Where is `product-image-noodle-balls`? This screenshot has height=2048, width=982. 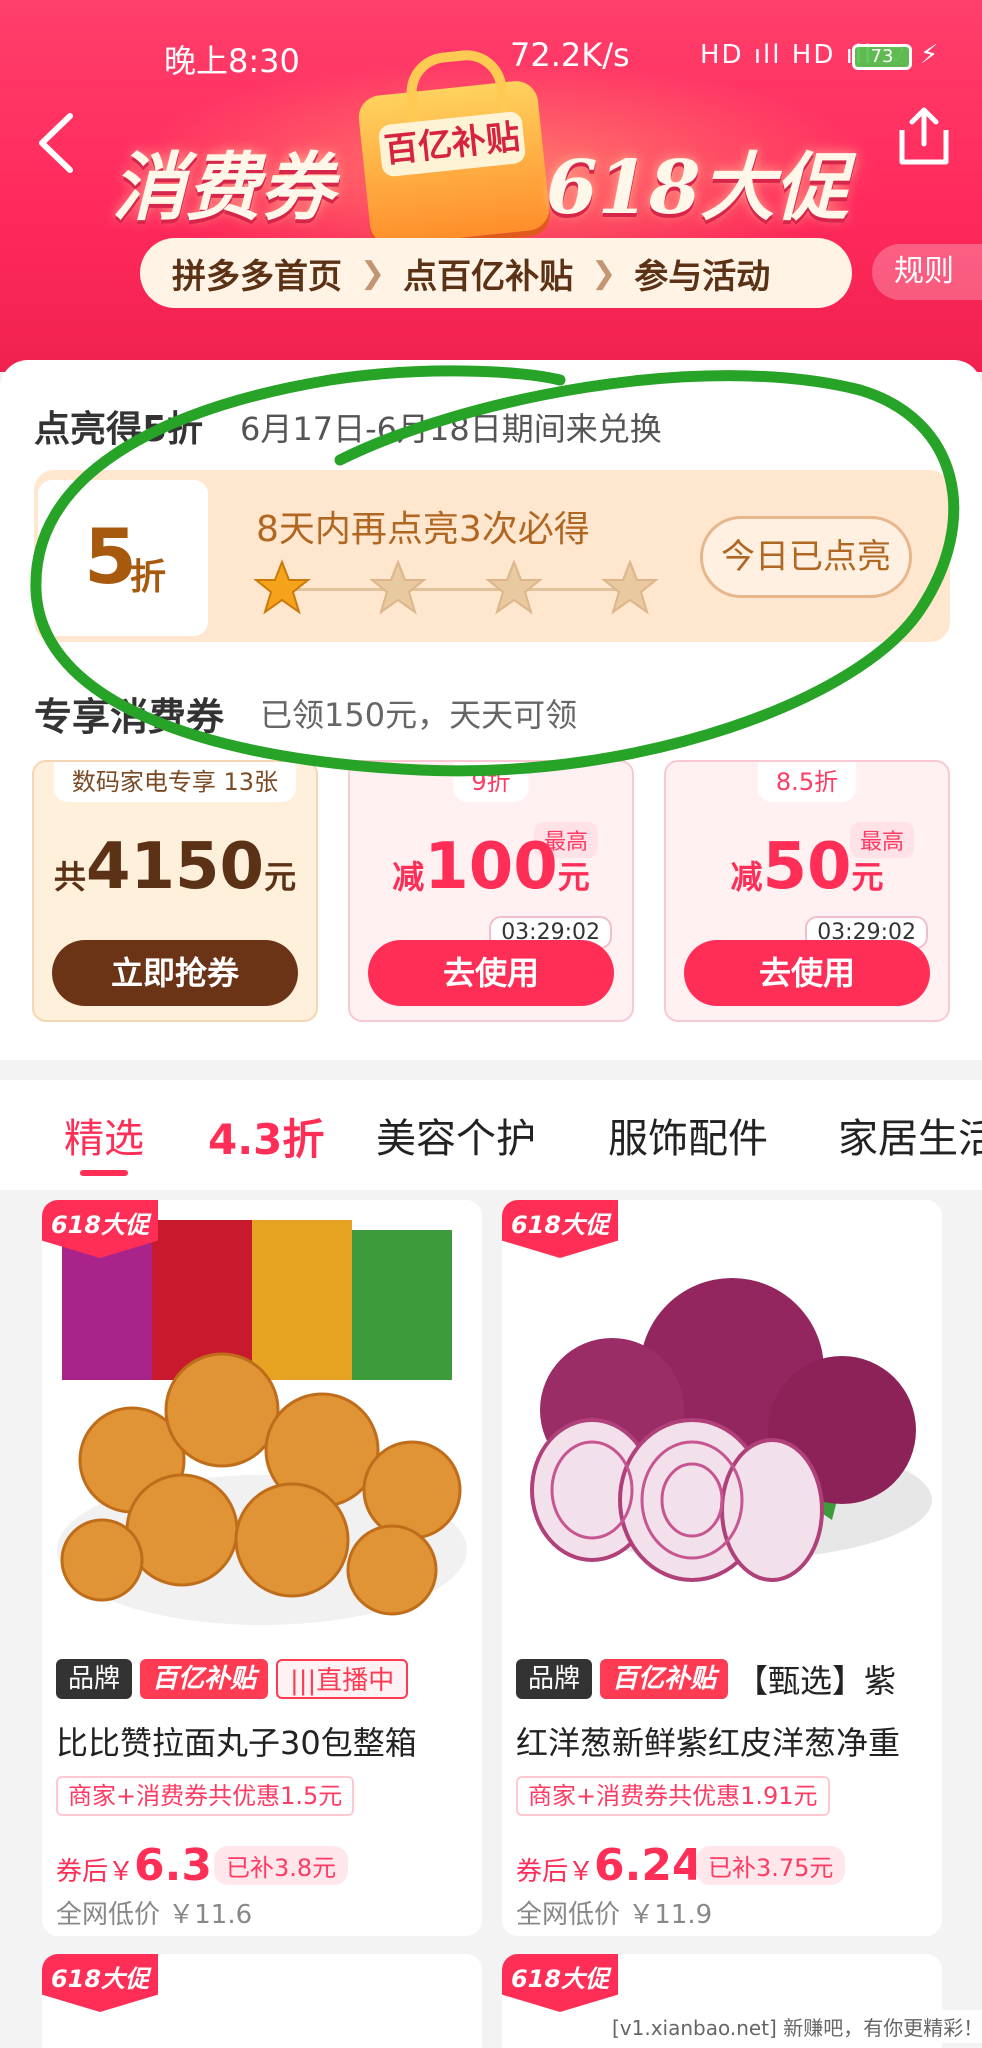 product-image-noodle-balls is located at coordinates (262, 1420).